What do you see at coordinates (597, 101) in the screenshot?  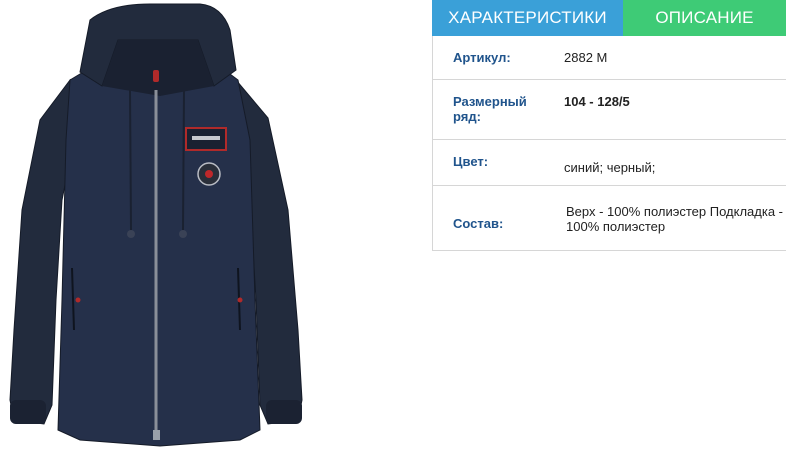 I see `spec-value: 104 - 128/5` at bounding box center [597, 101].